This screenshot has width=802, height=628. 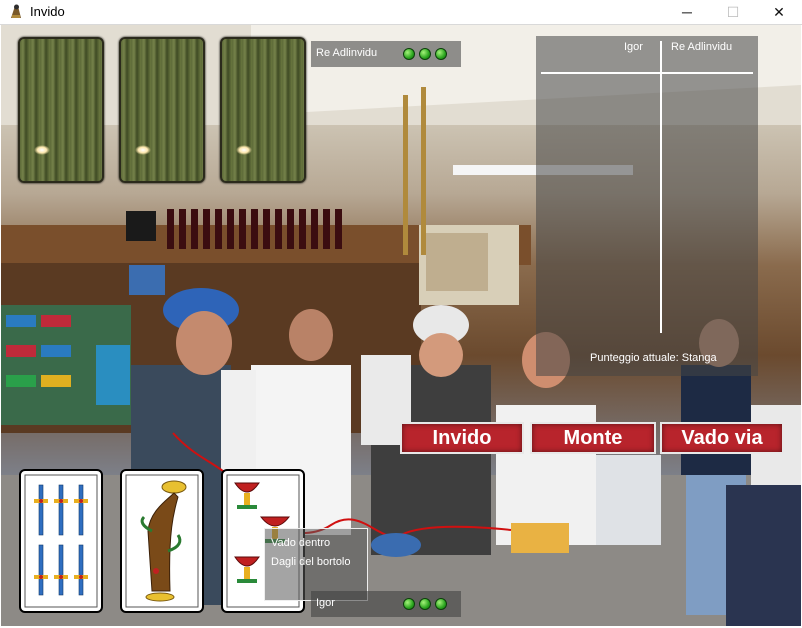 I want to click on player-name-panel: Igor, so click(x=386, y=604).